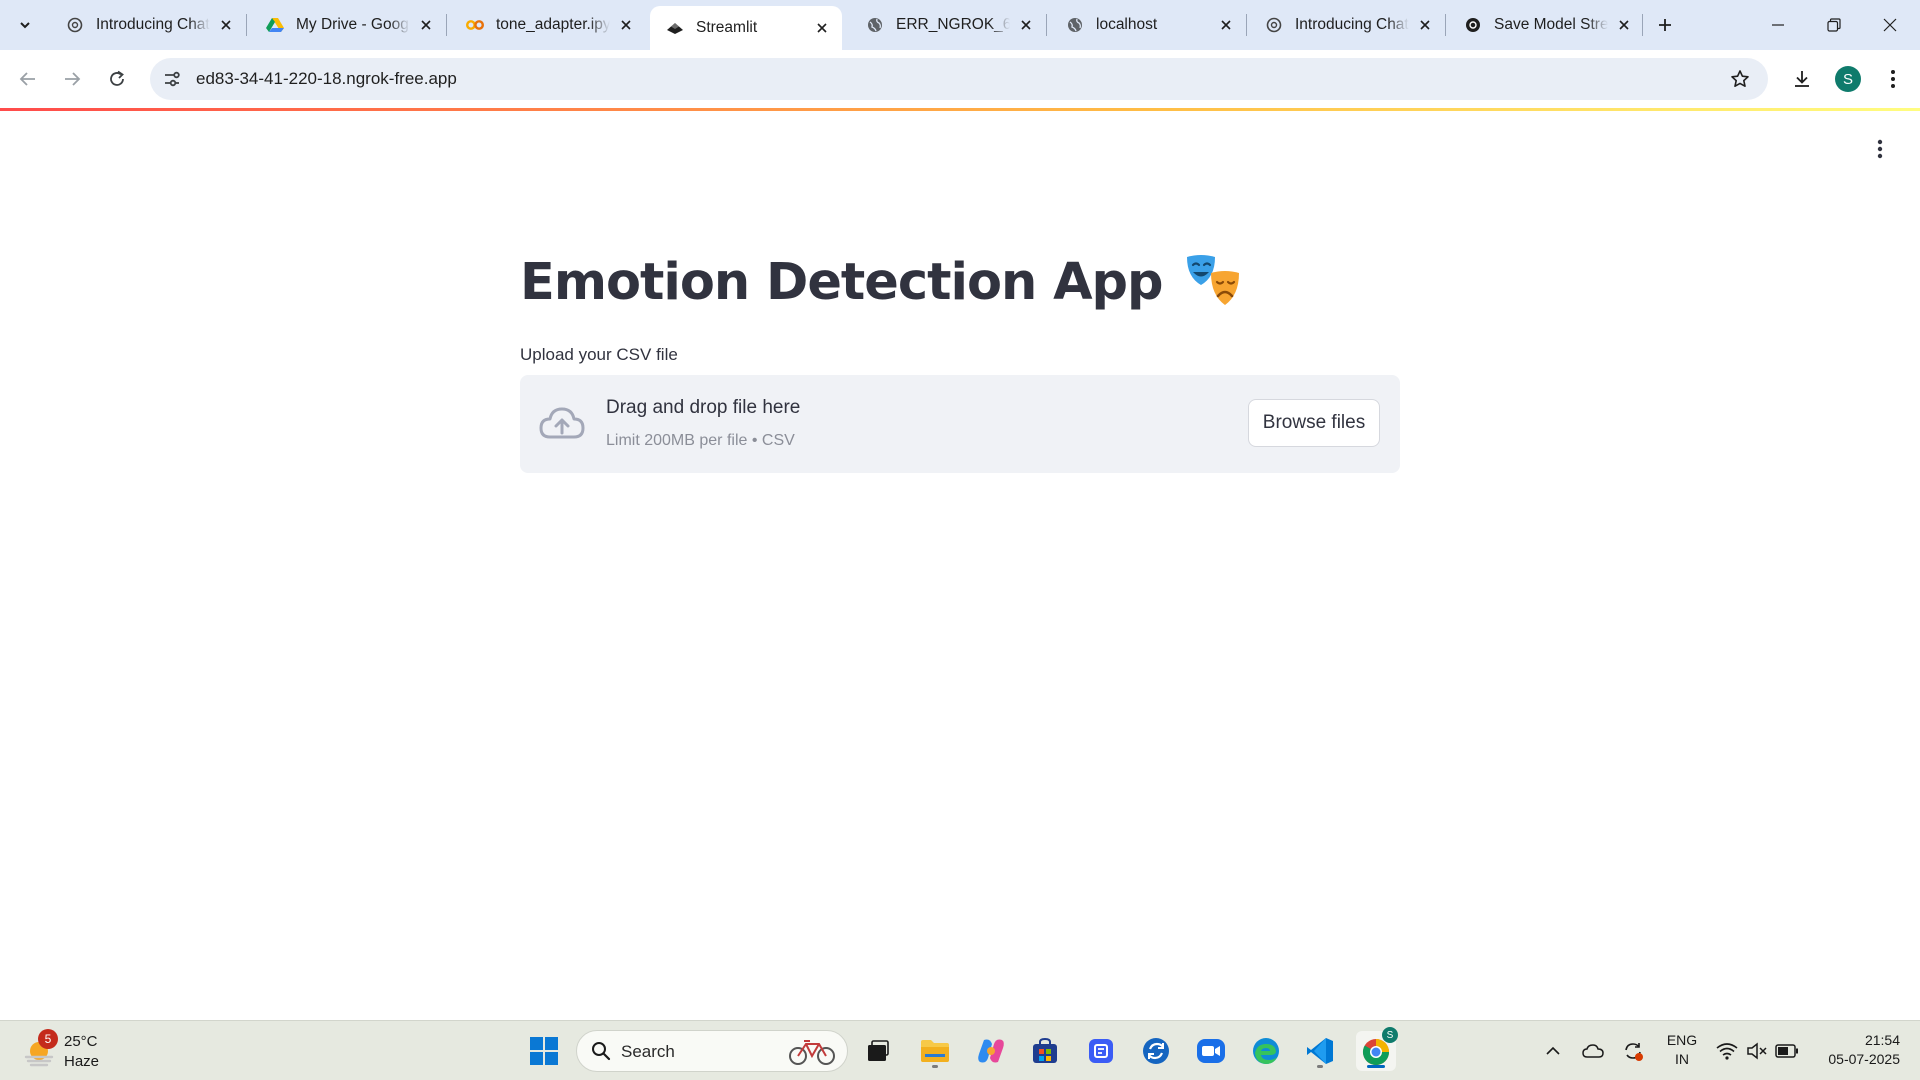 The height and width of the screenshot is (1080, 1920). I want to click on tab-search-button, so click(25, 25).